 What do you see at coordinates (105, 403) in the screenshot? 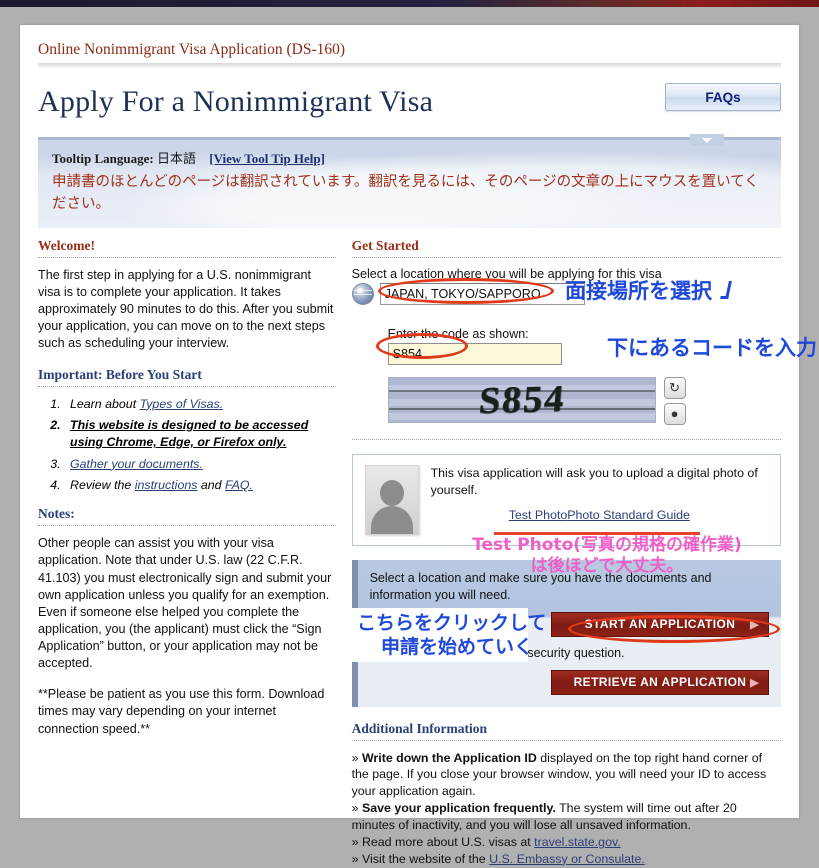
I see `step-1-text: Learn about` at bounding box center [105, 403].